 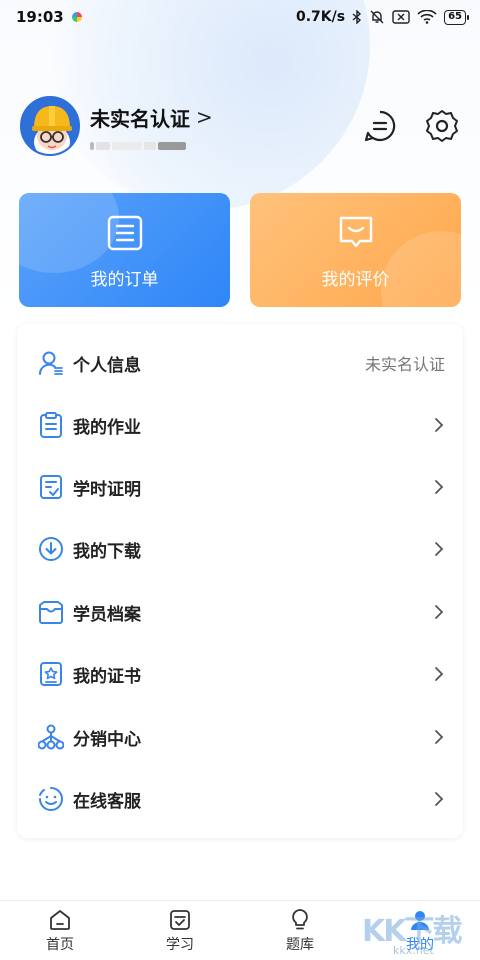 I want to click on home-icon, so click(x=60, y=919).